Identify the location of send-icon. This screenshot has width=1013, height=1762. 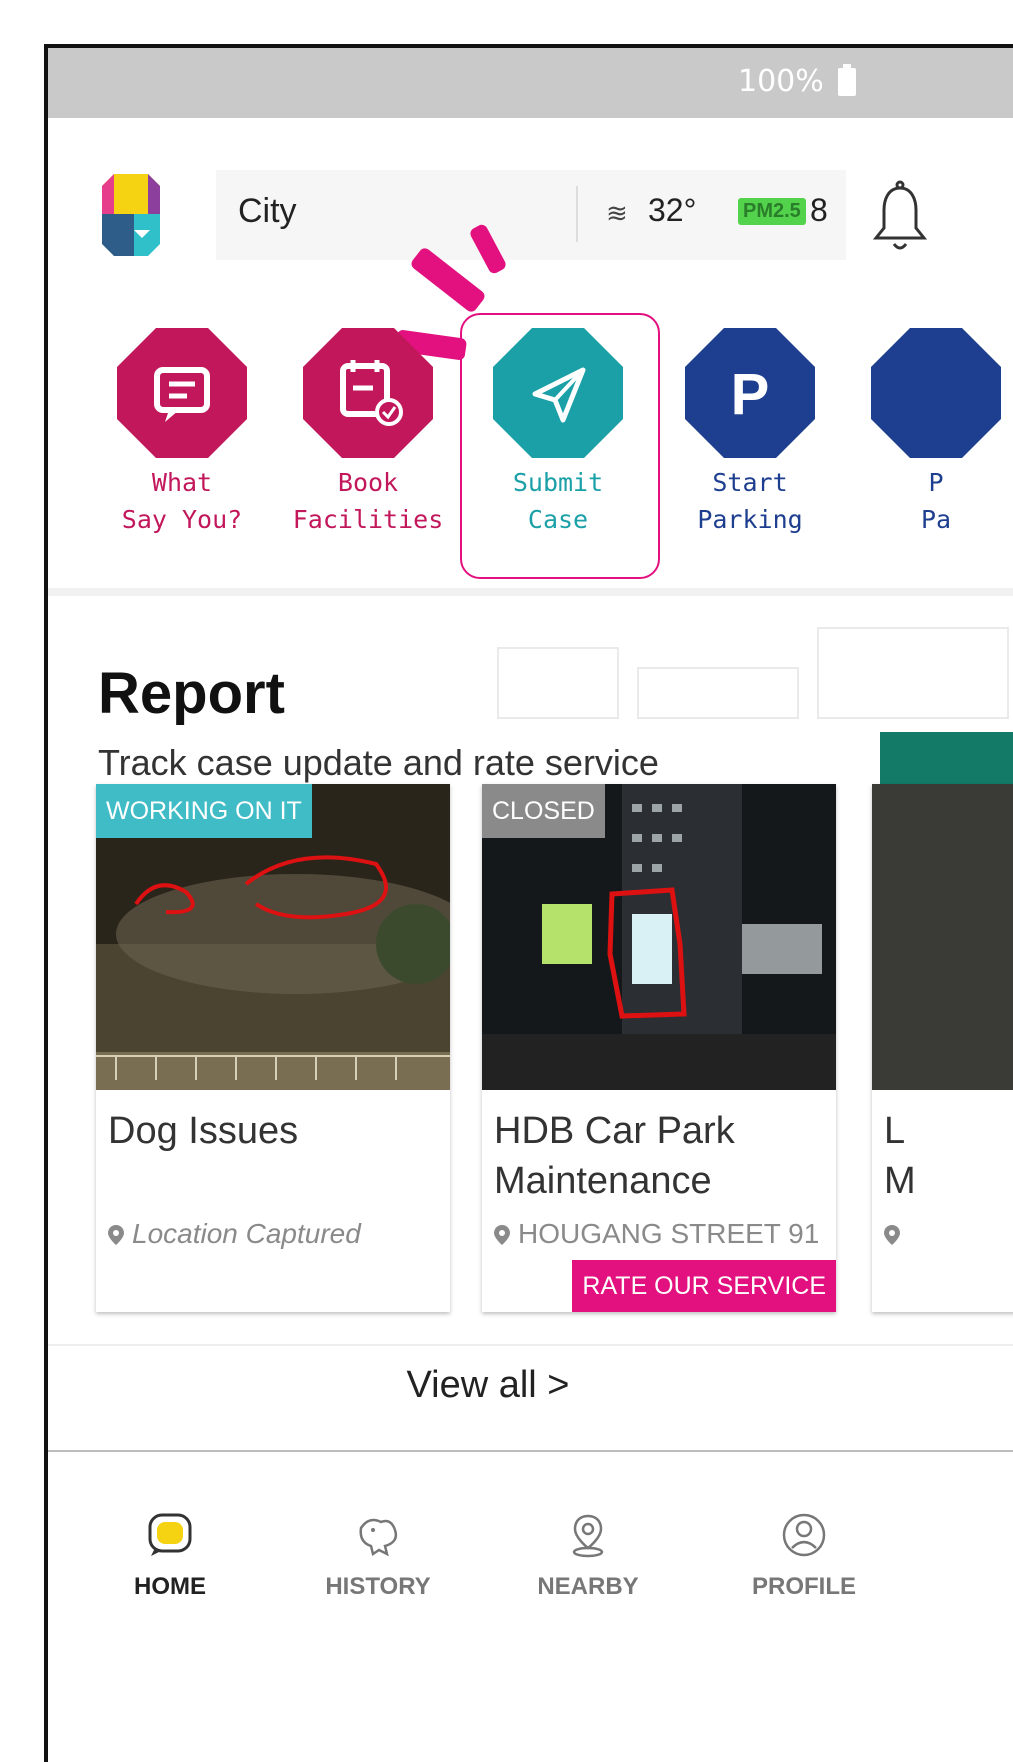
(558, 393).